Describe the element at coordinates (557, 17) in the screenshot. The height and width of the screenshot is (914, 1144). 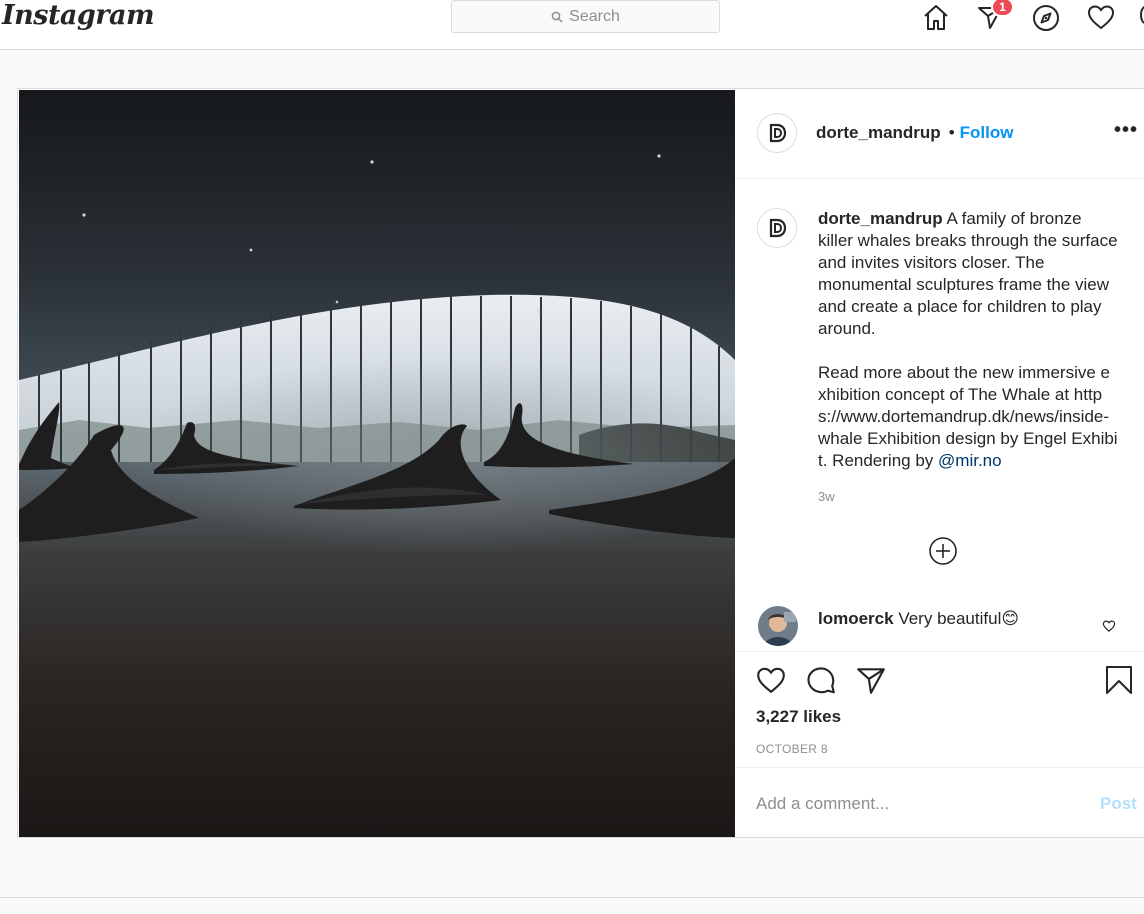
I see `search-icon` at that location.